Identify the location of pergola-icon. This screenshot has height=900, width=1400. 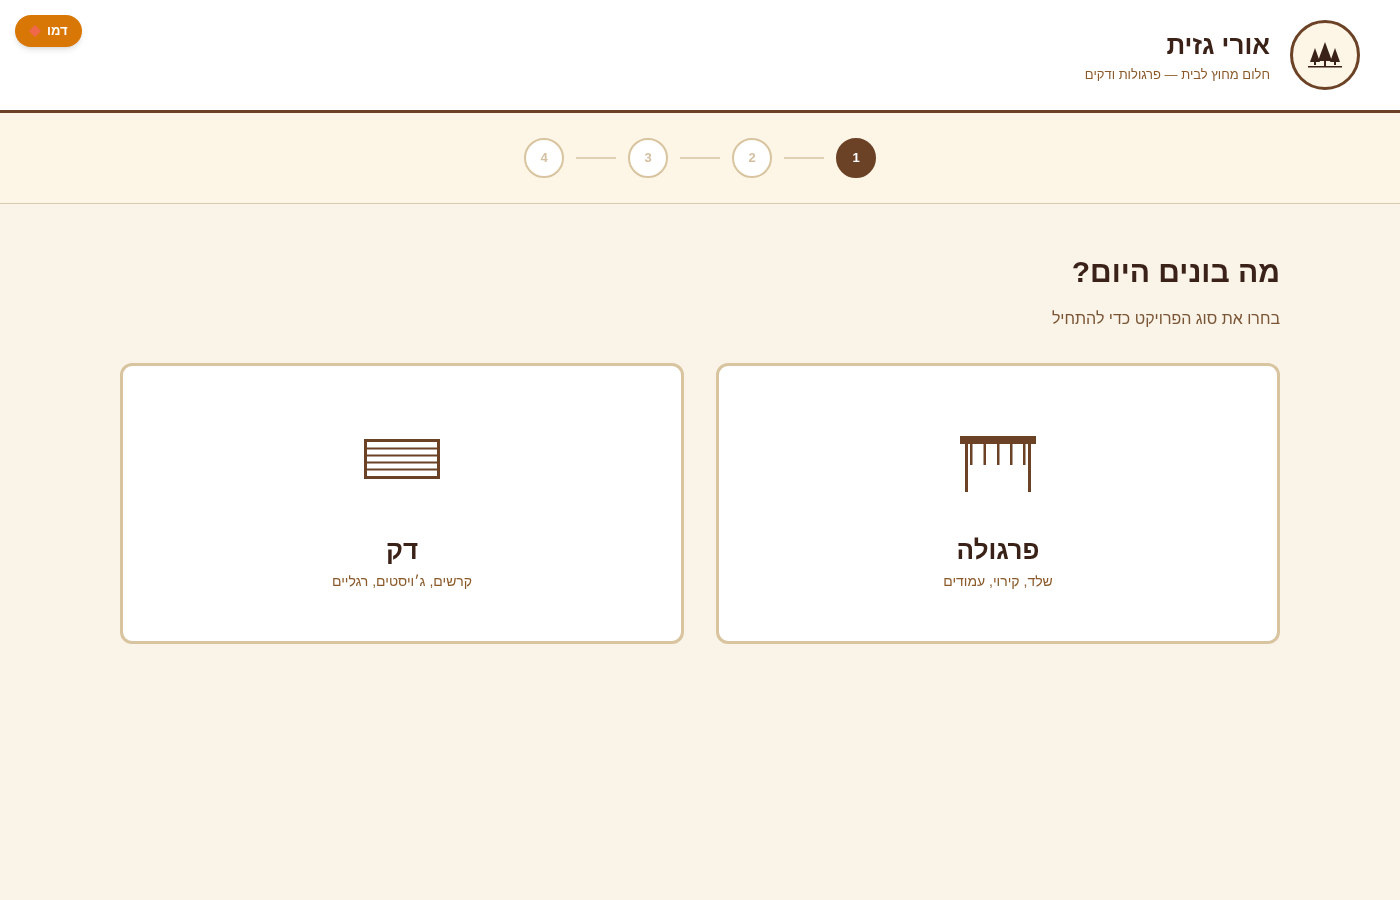
(998, 464).